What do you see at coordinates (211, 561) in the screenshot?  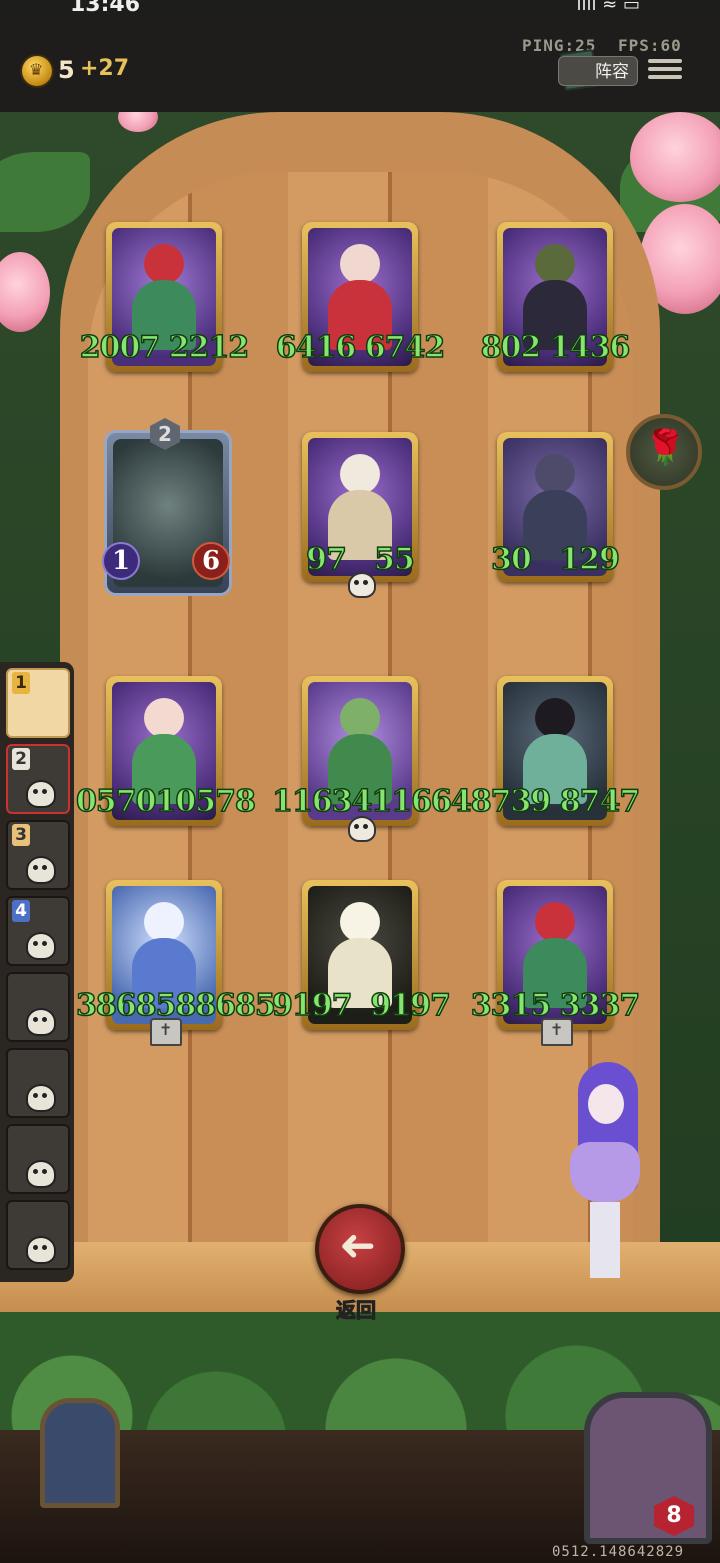 I see `health-value: 6` at bounding box center [211, 561].